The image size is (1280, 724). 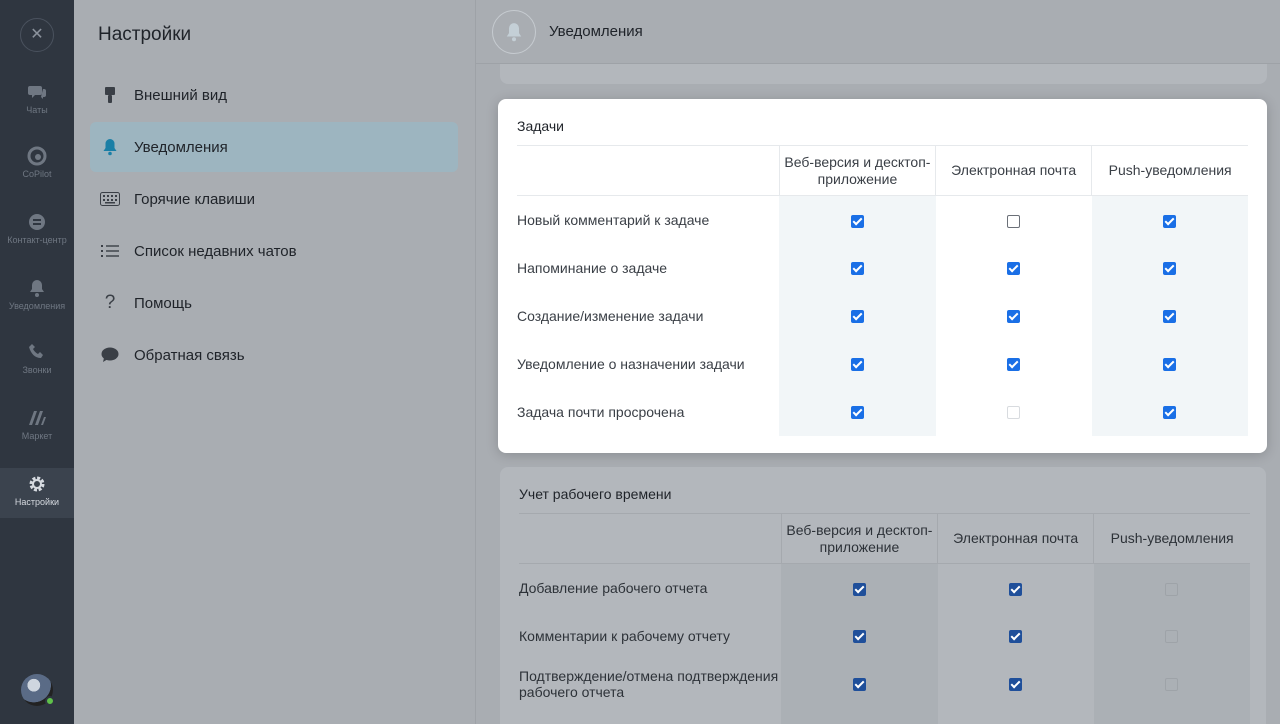 I want to click on table-row: Задача почти просрочена, so click(x=882, y=411).